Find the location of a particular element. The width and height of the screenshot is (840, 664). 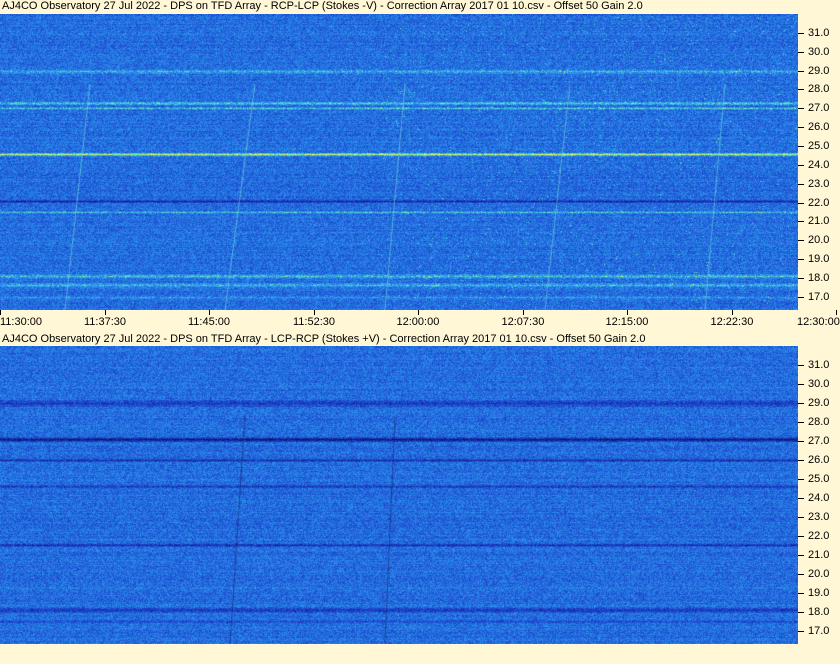

bottom-band is located at coordinates (420, 654).